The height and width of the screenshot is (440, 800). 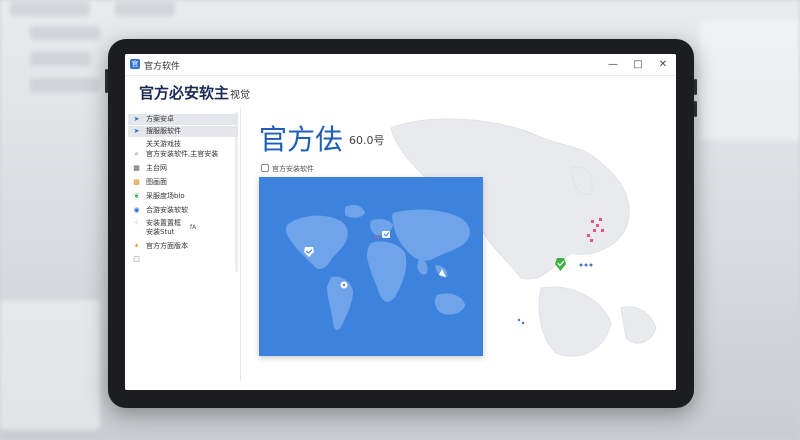 I want to click on colorful-grid-icon: ▩, so click(x=136, y=182).